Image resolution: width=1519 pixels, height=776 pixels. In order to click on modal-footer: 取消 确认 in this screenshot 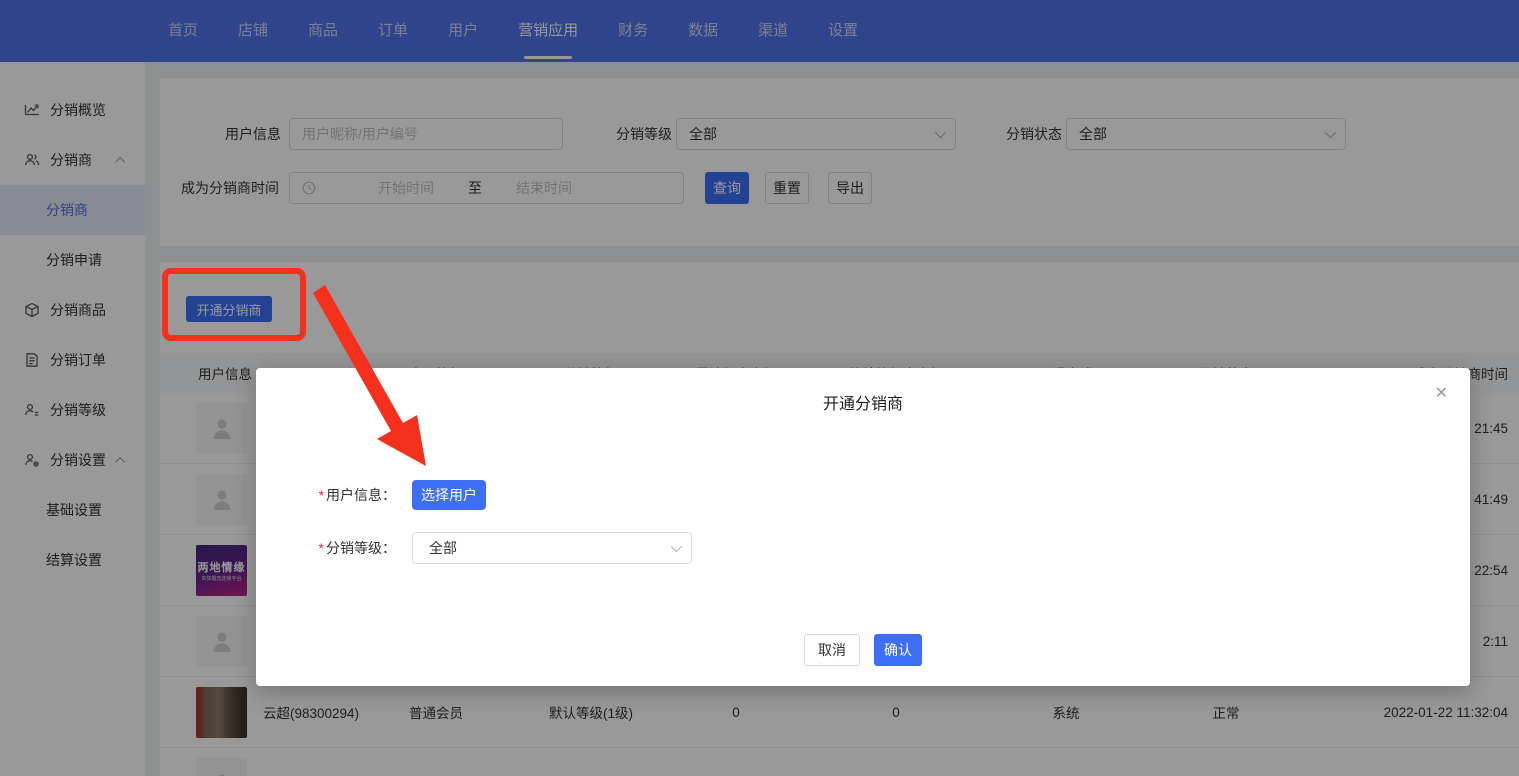, I will do `click(863, 650)`.